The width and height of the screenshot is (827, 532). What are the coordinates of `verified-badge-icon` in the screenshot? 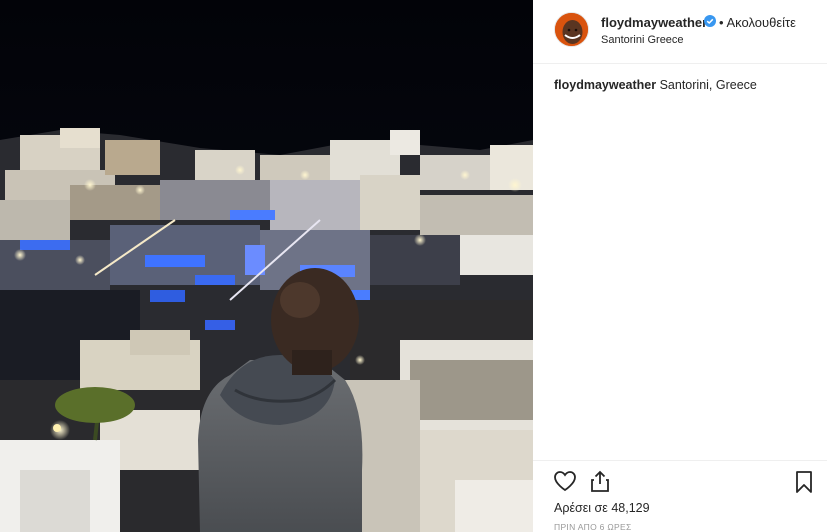 It's located at (710, 21).